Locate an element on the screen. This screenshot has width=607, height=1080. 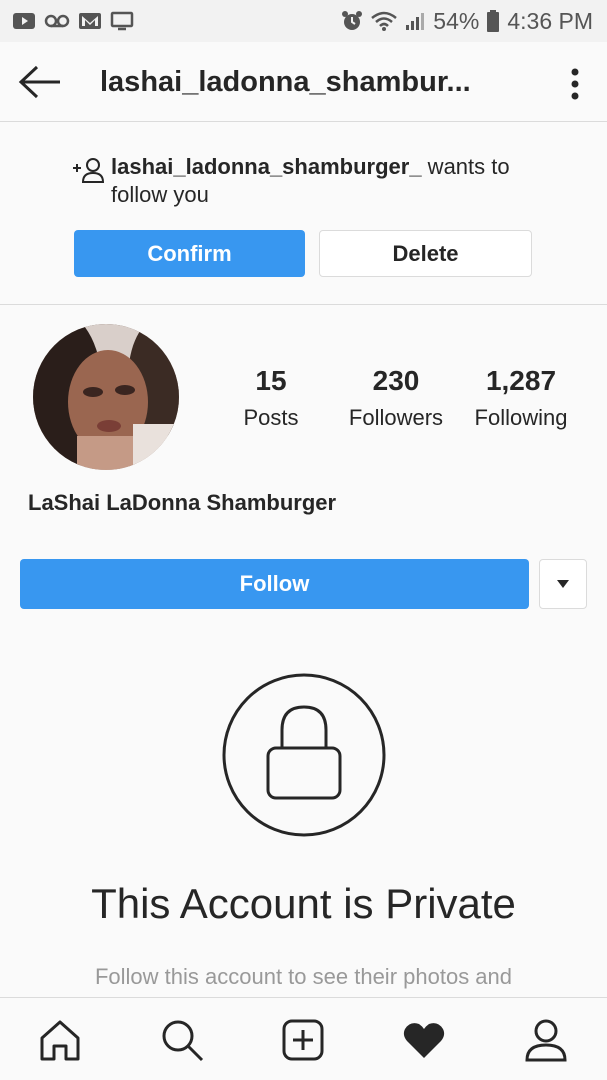
profile-icon is located at coordinates (546, 1040).